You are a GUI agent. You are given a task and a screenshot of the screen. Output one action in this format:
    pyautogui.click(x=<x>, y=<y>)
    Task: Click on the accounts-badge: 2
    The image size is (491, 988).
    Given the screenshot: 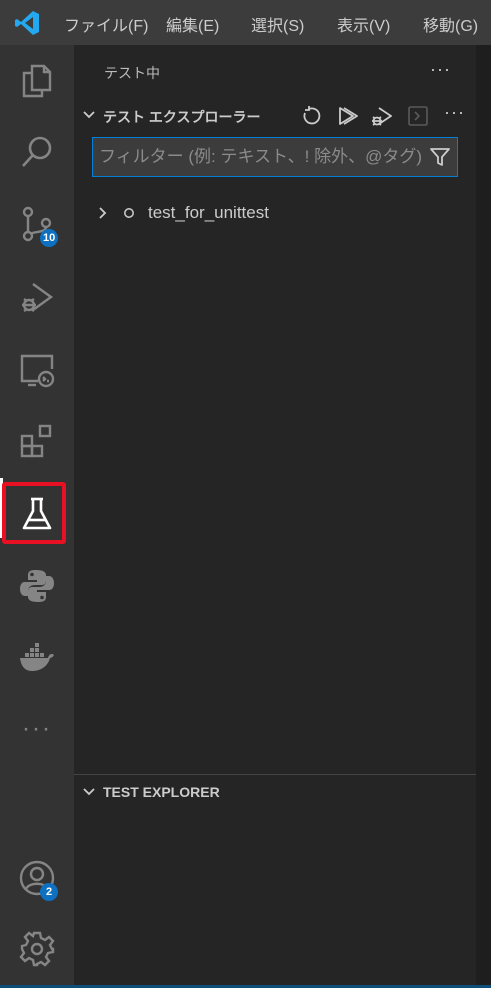 What is the action you would take?
    pyautogui.click(x=49, y=892)
    